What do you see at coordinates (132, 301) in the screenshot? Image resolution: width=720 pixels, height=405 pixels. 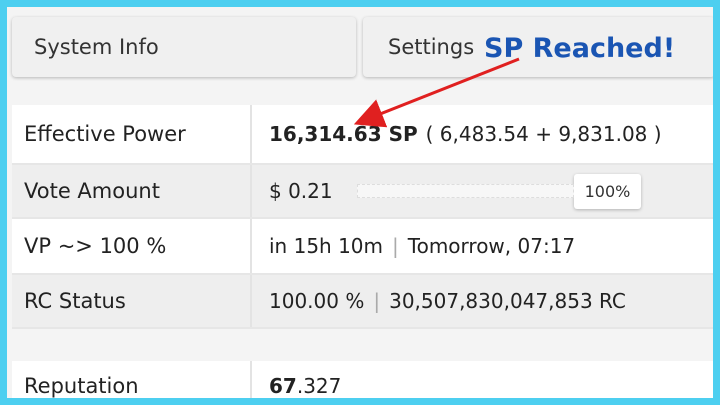 I see `rc-status-label: RC Status` at bounding box center [132, 301].